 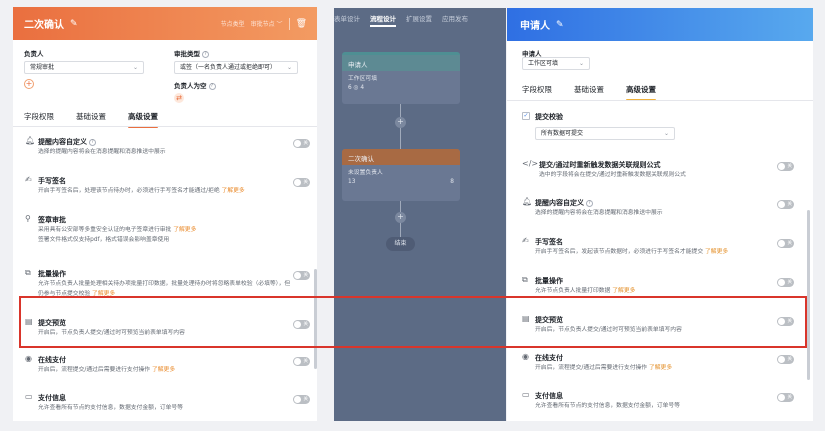 What do you see at coordinates (559, 203) in the screenshot?
I see `setting-title: 提醒内容自定义` at bounding box center [559, 203].